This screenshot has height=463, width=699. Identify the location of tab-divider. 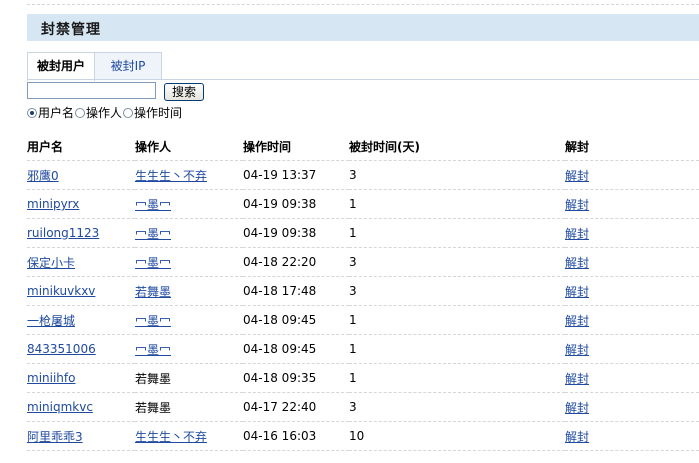
(363, 79).